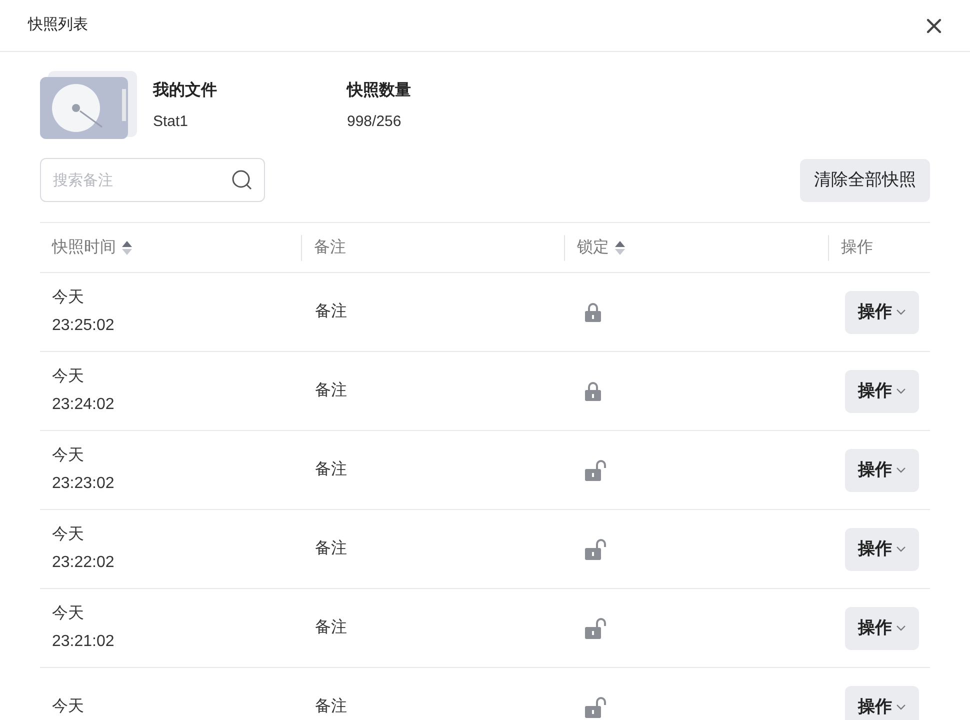 The width and height of the screenshot is (970, 720). Describe the element at coordinates (84, 484) in the screenshot. I see `snapshot-time: 23:23:02` at that location.